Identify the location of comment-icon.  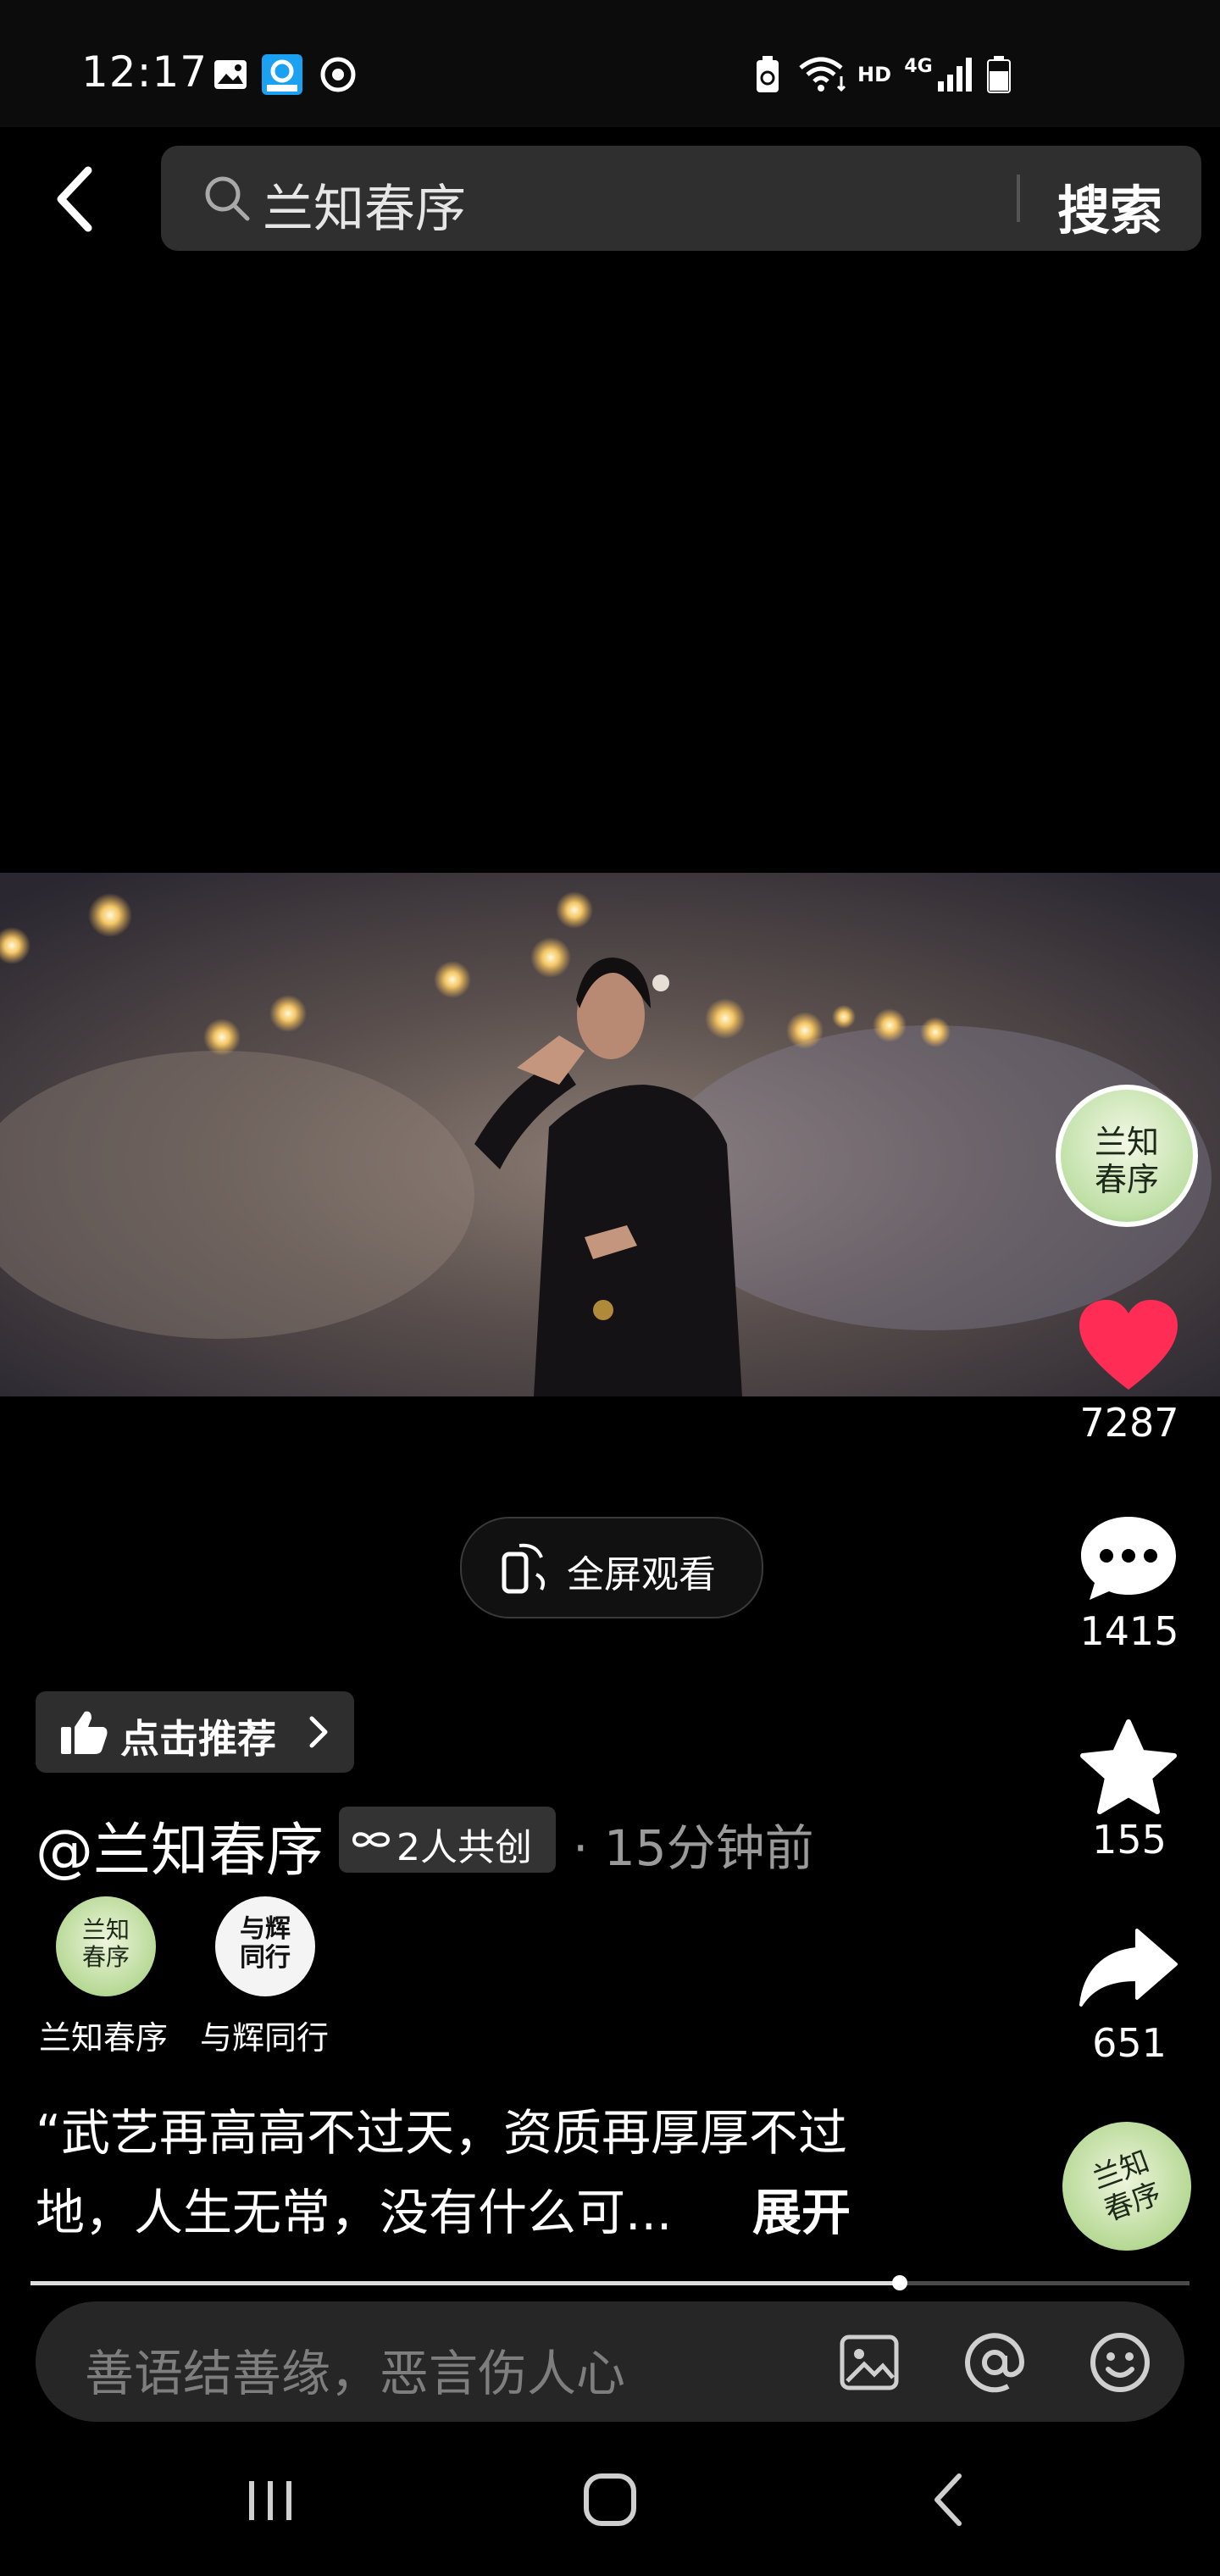
(1128, 1558).